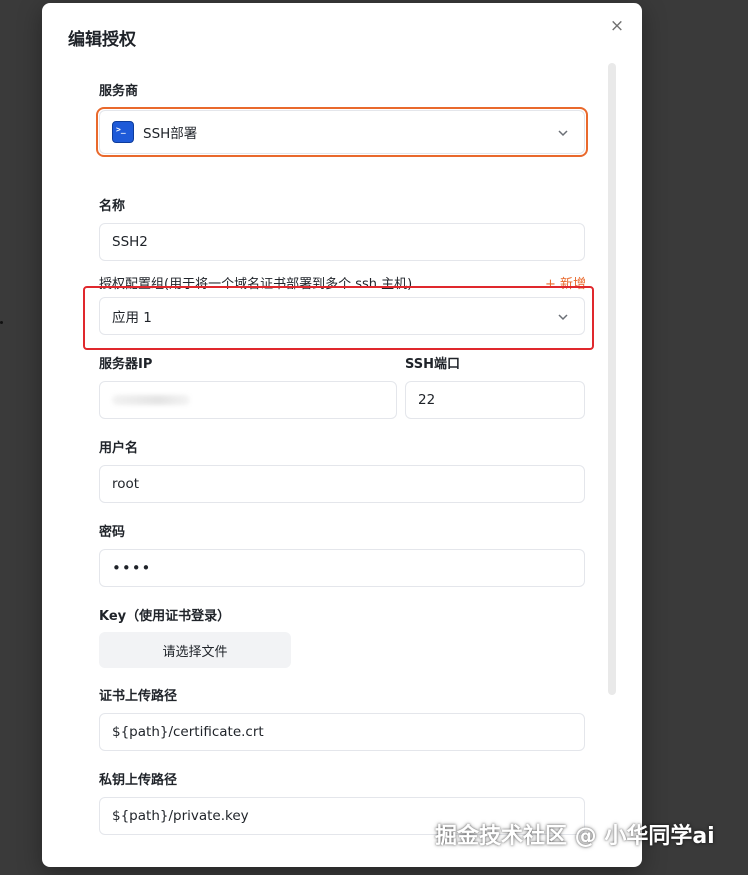  I want to click on dialog-title: 编辑授权, so click(102, 40).